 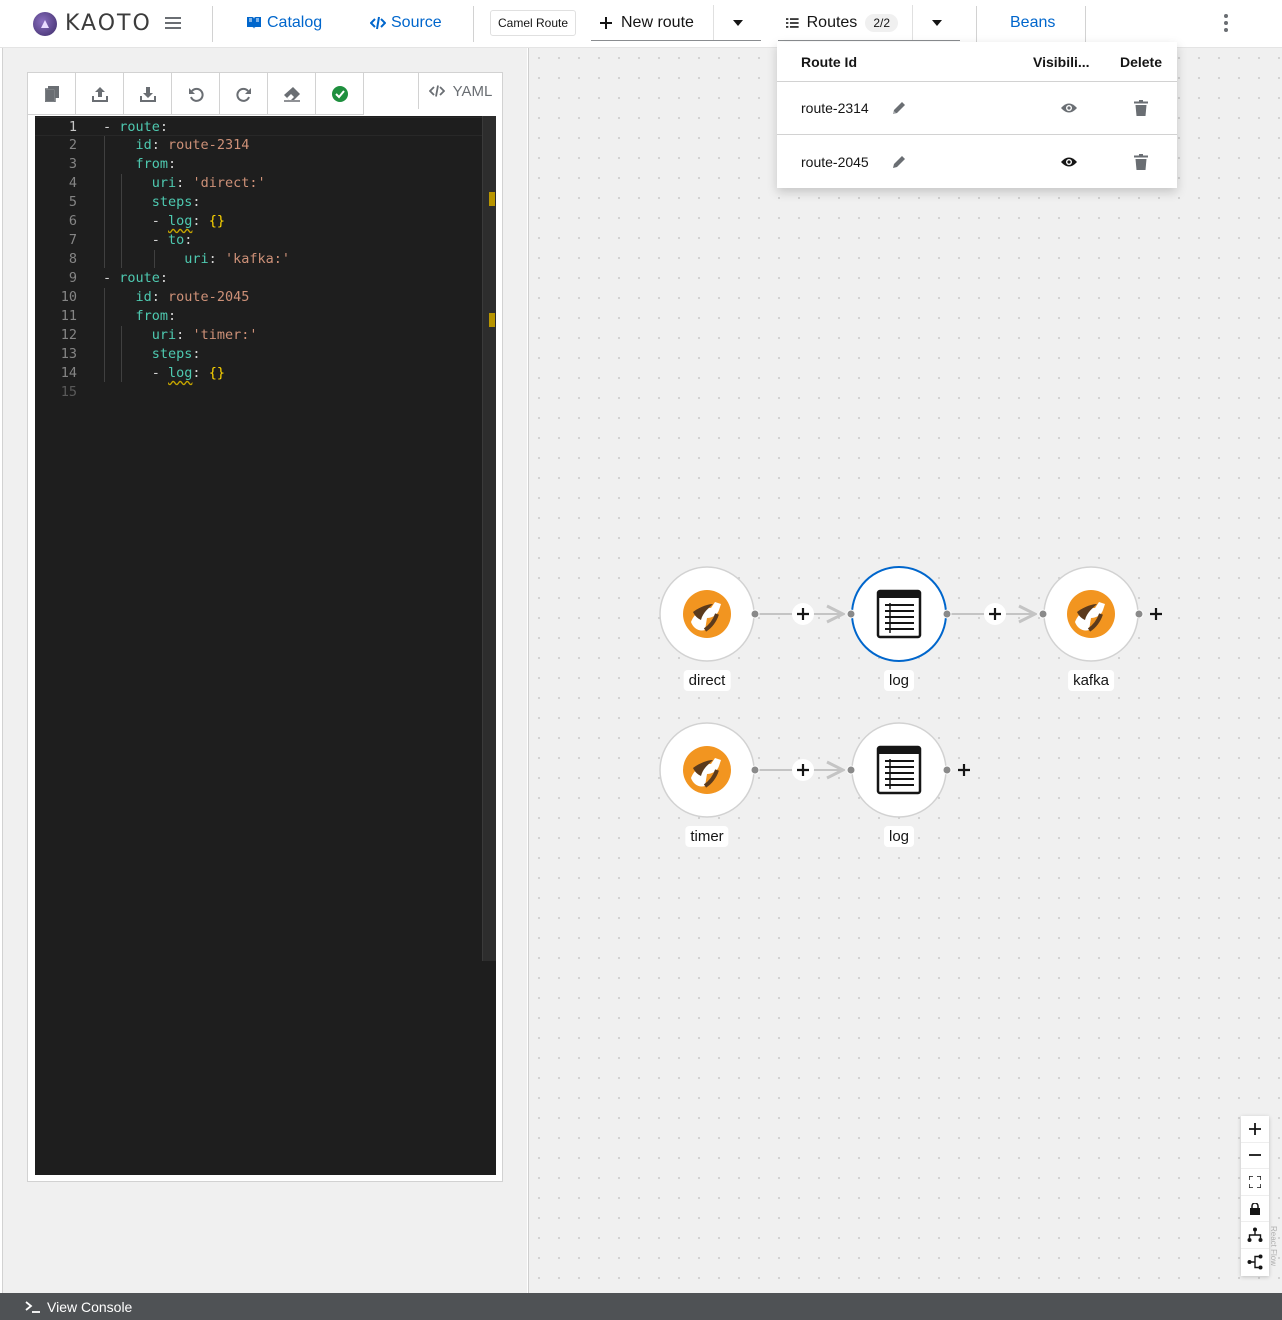 I want to click on node-timer, so click(x=707, y=770).